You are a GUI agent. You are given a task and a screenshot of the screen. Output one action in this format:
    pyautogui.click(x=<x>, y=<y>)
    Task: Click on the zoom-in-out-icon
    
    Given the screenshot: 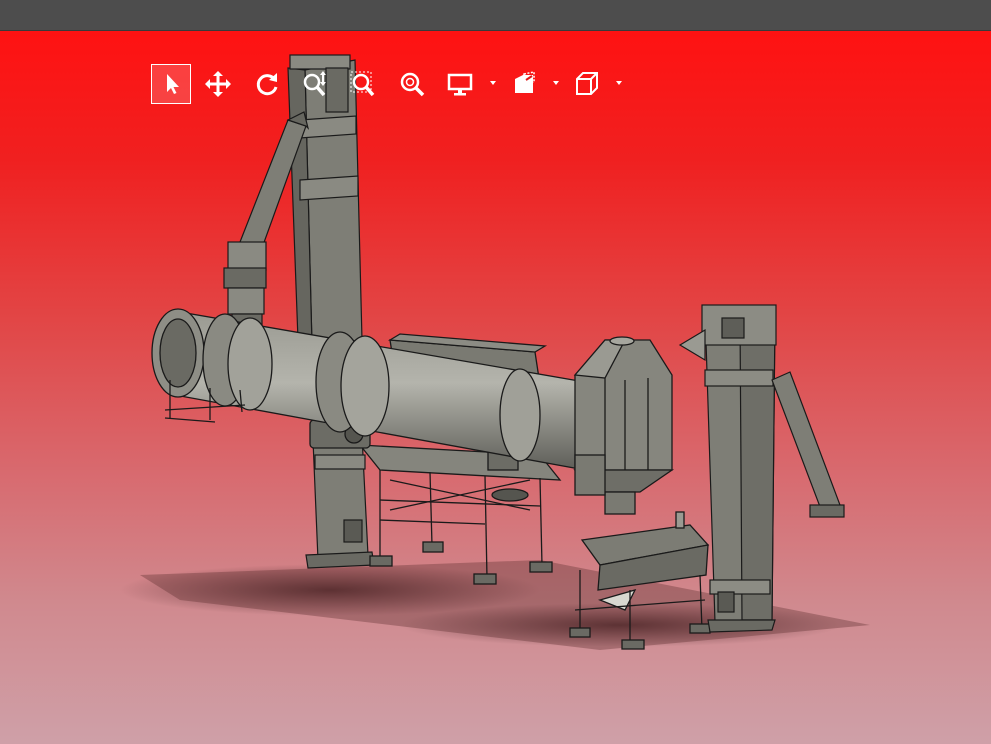 What is the action you would take?
    pyautogui.click(x=314, y=84)
    